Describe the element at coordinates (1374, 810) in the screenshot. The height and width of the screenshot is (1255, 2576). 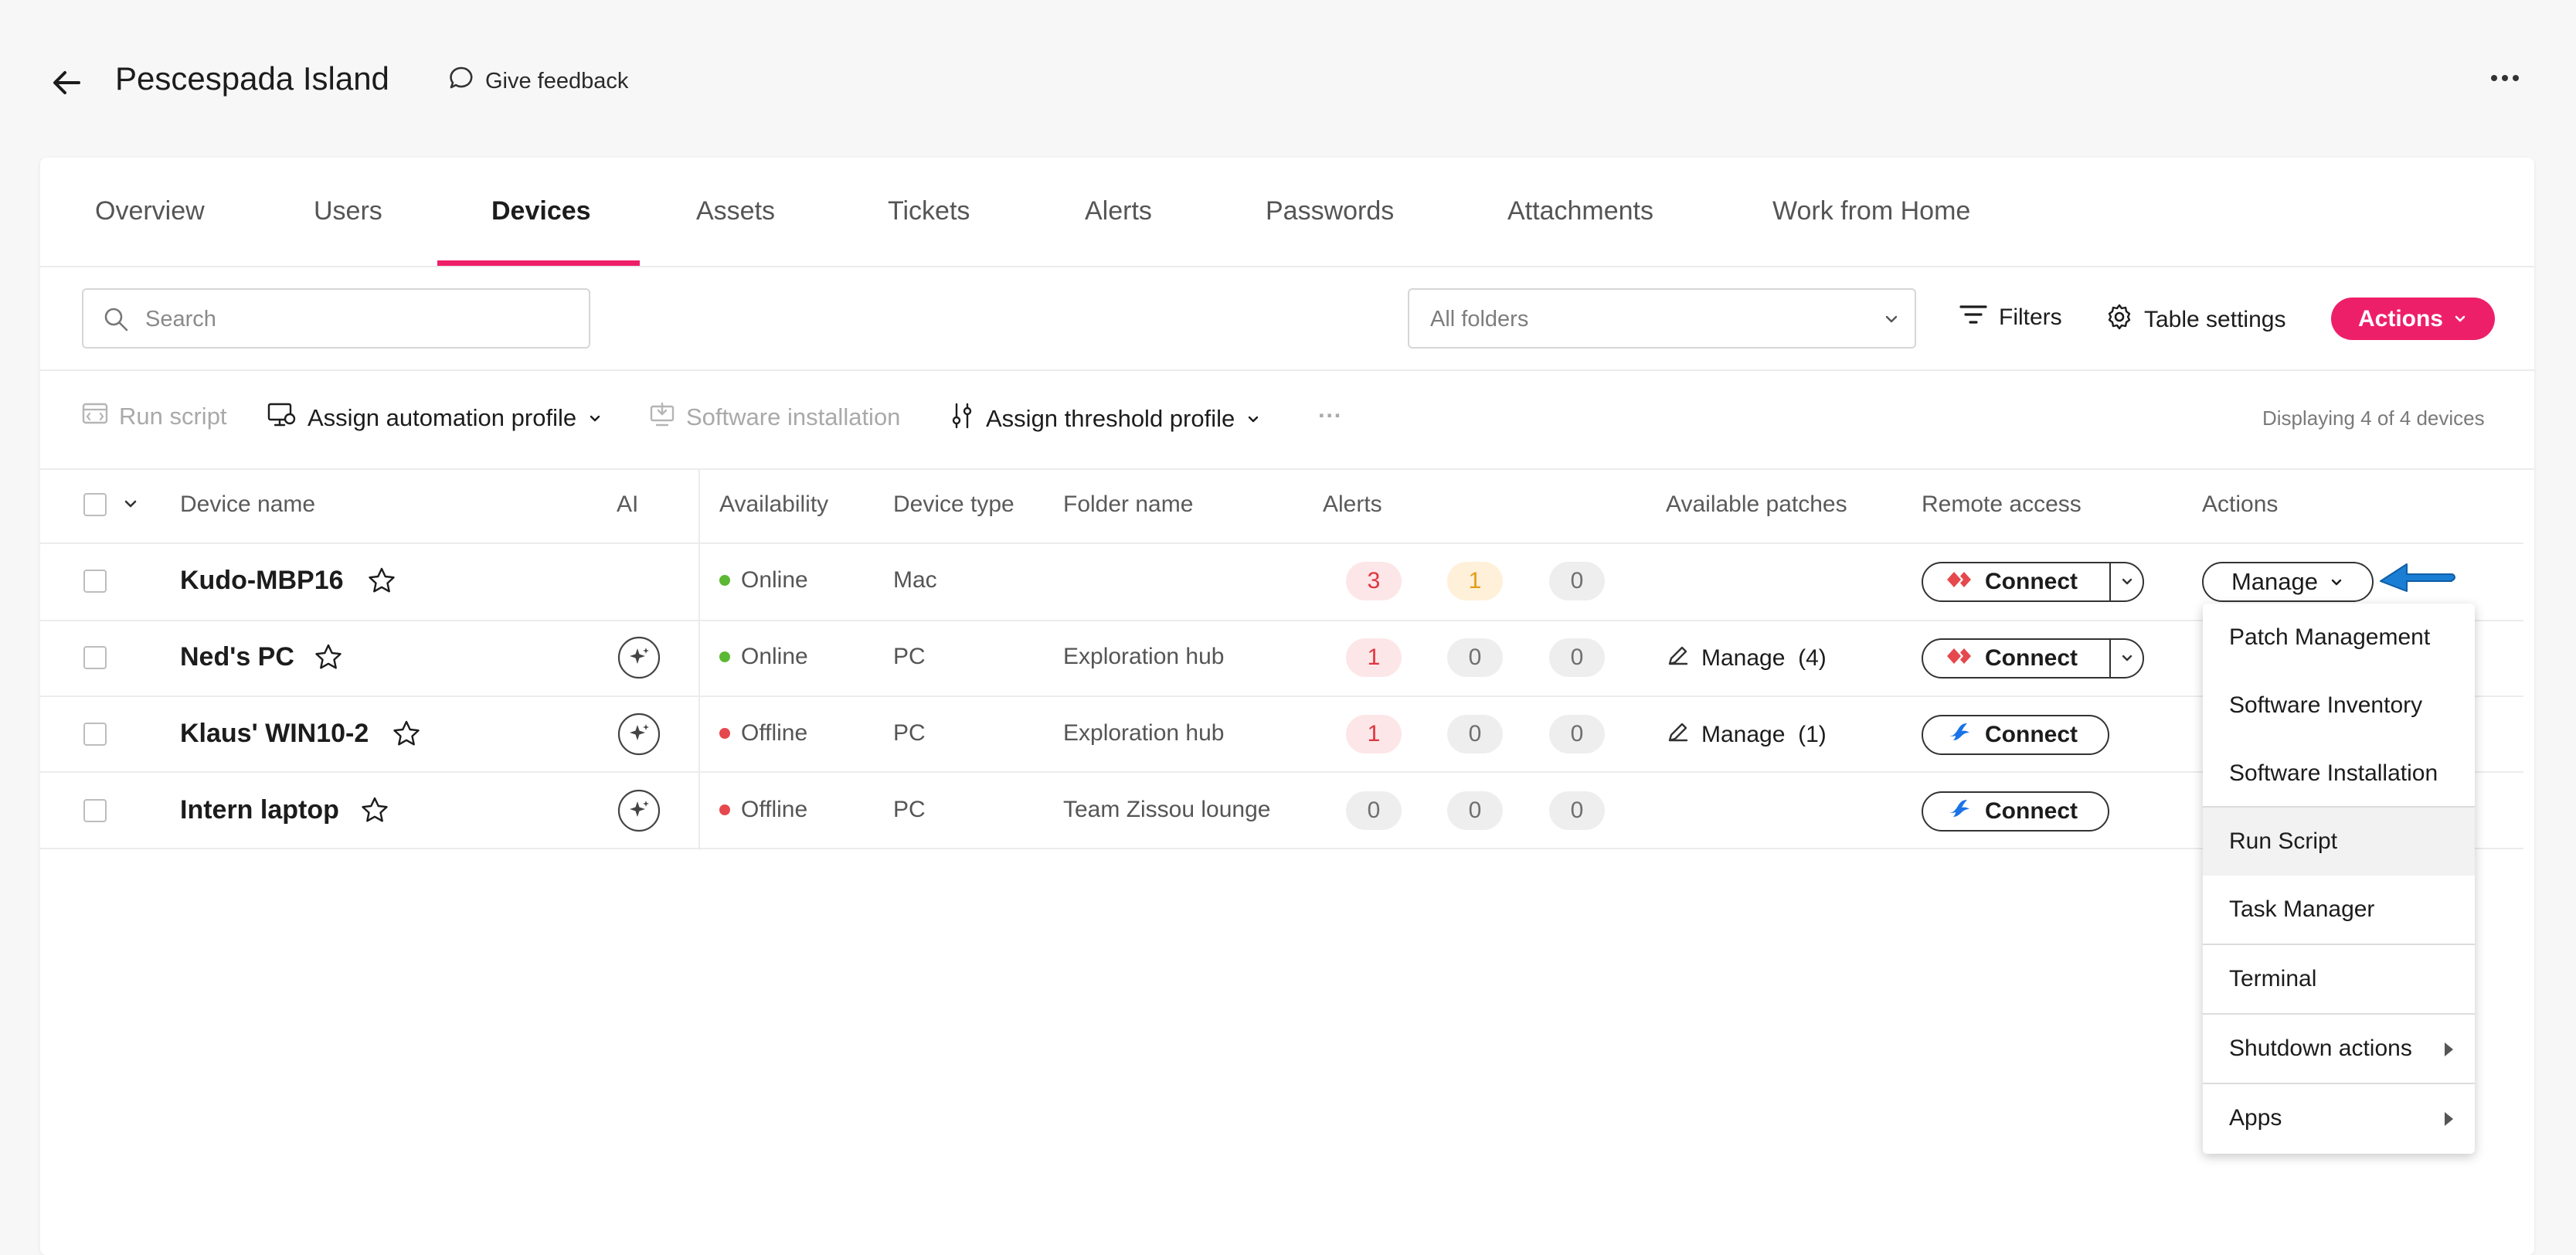
I see `alert-badge-critical: 0` at that location.